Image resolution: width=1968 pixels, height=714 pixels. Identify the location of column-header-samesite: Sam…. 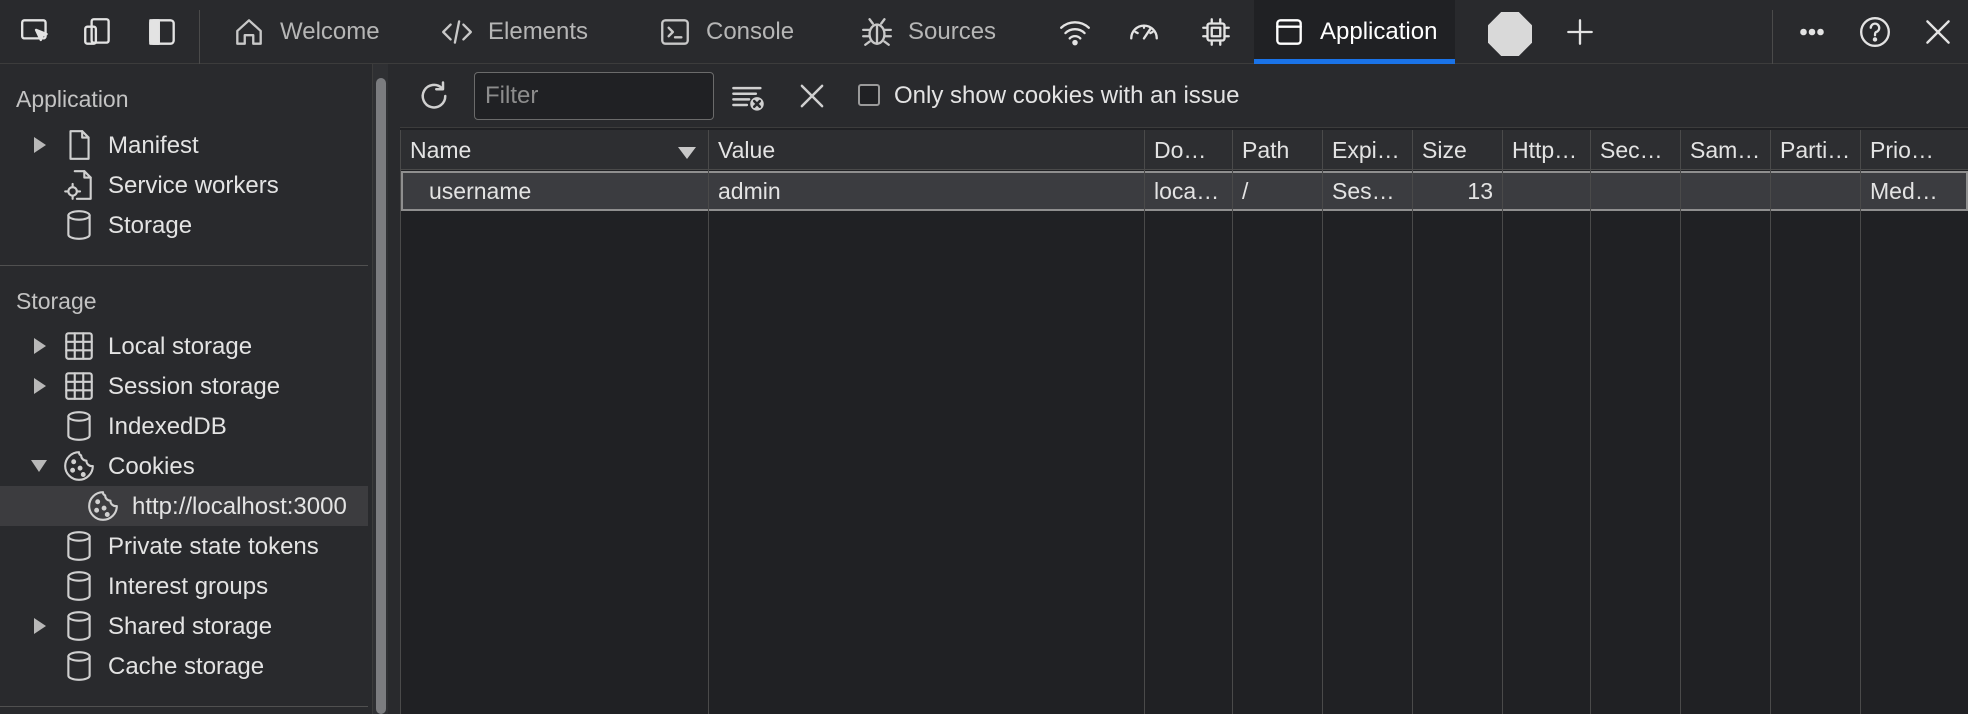
(1725, 150).